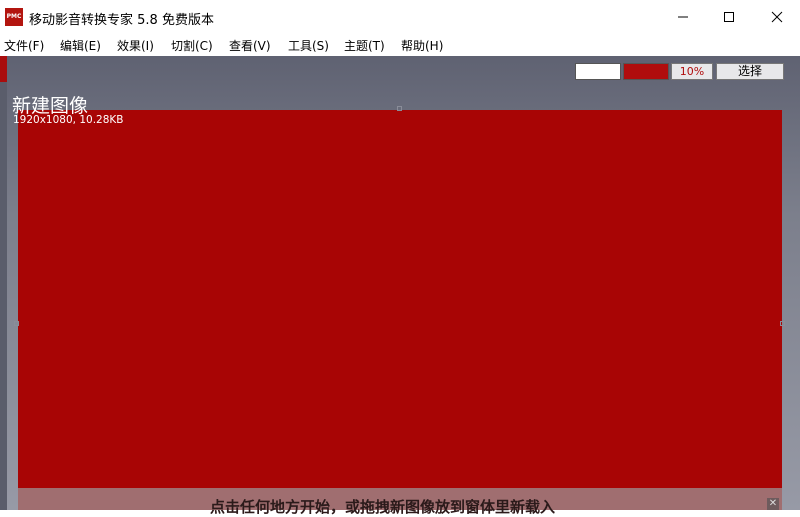  Describe the element at coordinates (3, 296) in the screenshot. I see `left-panel` at that location.